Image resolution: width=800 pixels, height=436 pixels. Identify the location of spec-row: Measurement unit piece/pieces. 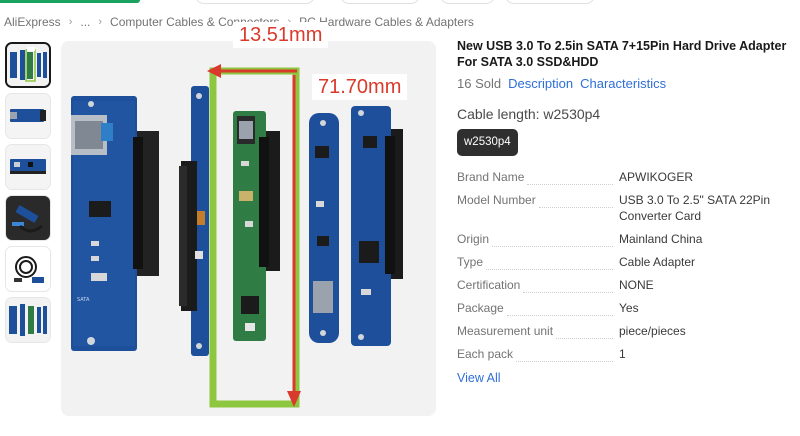
(624, 334).